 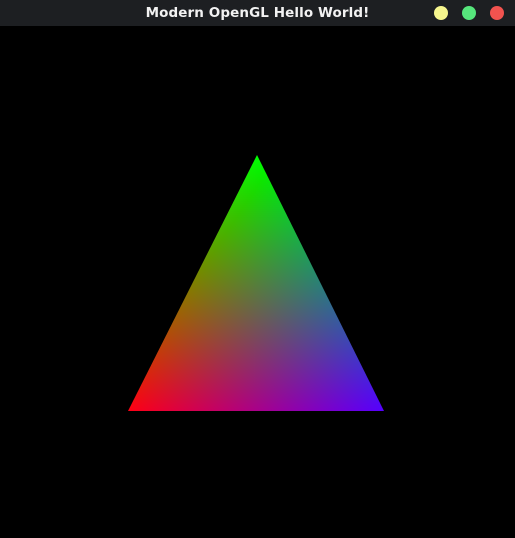 What do you see at coordinates (469, 13) in the screenshot?
I see `maximize-button` at bounding box center [469, 13].